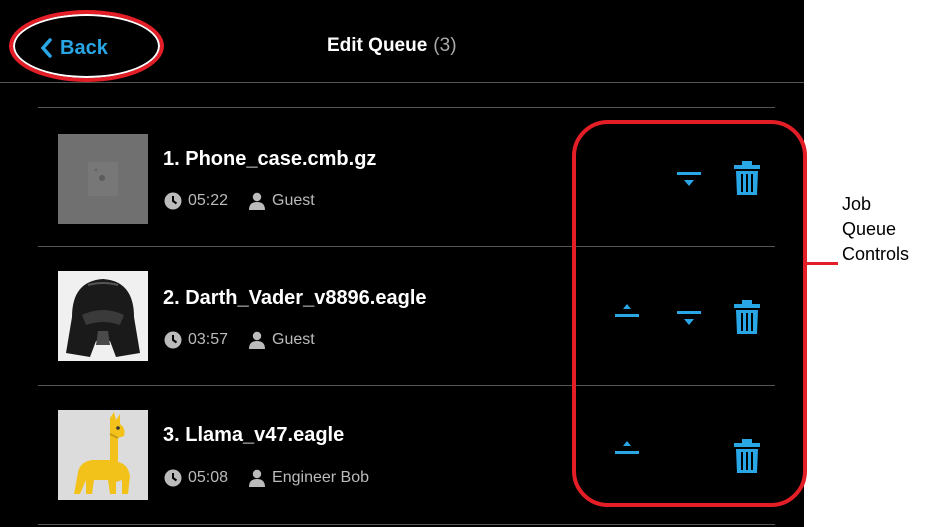 The height and width of the screenshot is (527, 937). I want to click on job-user: Engineer Bob, so click(321, 477).